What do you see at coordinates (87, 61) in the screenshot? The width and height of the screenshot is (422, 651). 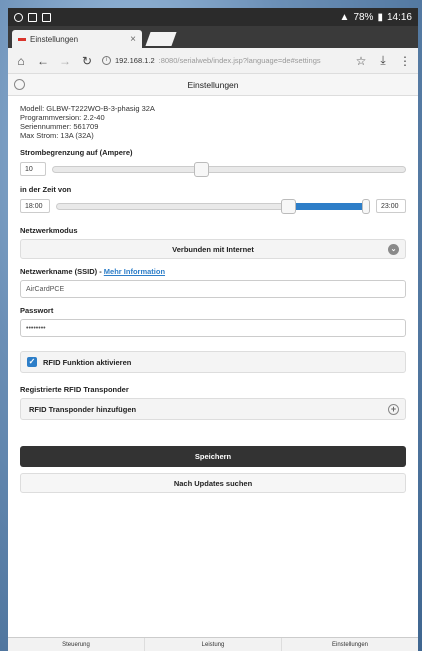 I see `reload-icon: ↻` at bounding box center [87, 61].